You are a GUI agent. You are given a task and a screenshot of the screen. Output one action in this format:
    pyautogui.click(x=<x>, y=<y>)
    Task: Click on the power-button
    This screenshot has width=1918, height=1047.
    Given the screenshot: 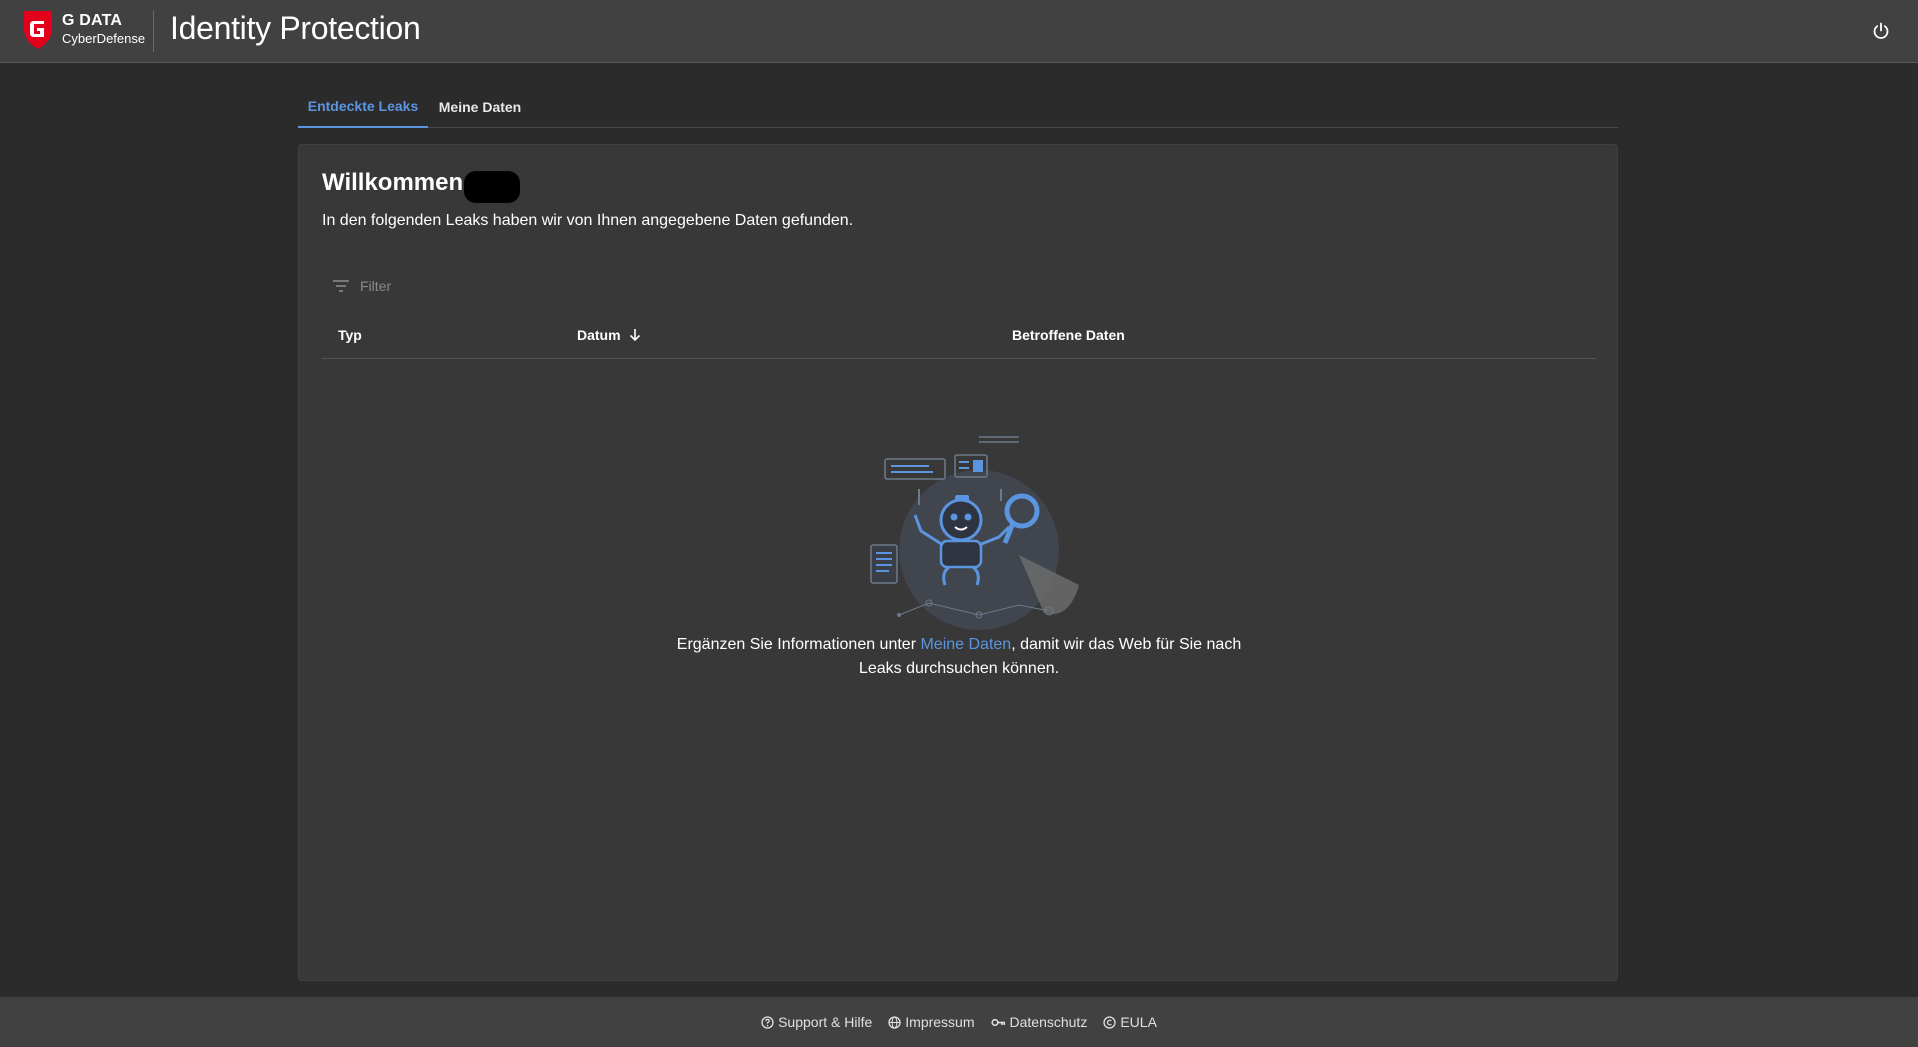 What is the action you would take?
    pyautogui.click(x=1881, y=31)
    